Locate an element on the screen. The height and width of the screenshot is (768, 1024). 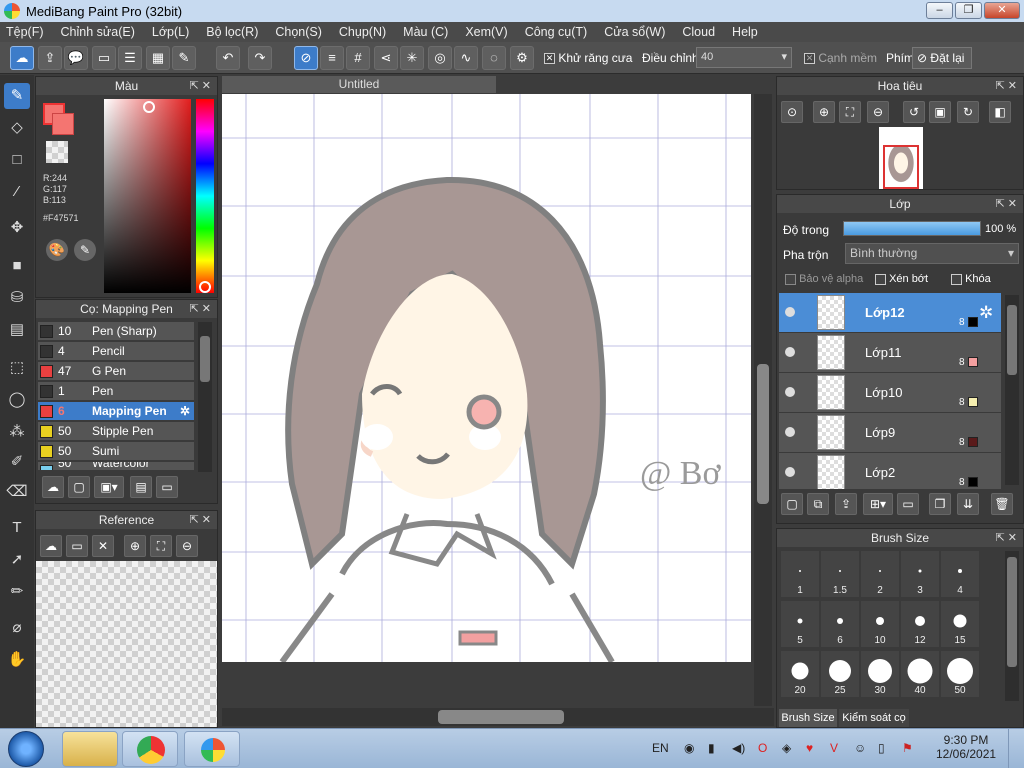
network-icon: ▮ is located at coordinates (711, 748).